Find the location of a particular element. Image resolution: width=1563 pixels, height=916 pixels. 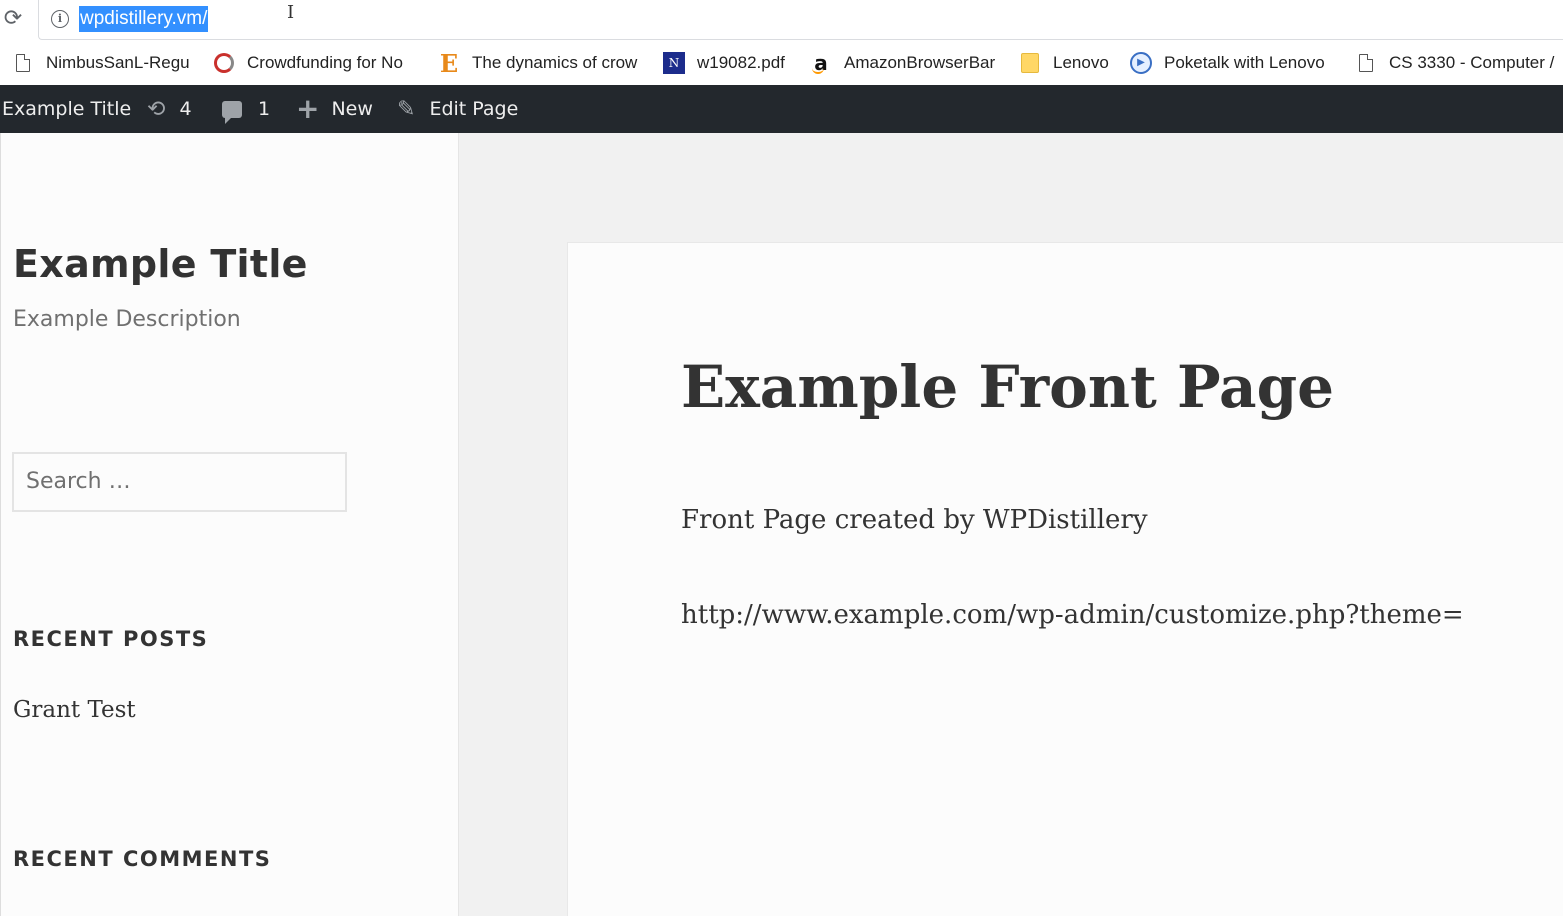

site-info-icon: i is located at coordinates (60, 19).